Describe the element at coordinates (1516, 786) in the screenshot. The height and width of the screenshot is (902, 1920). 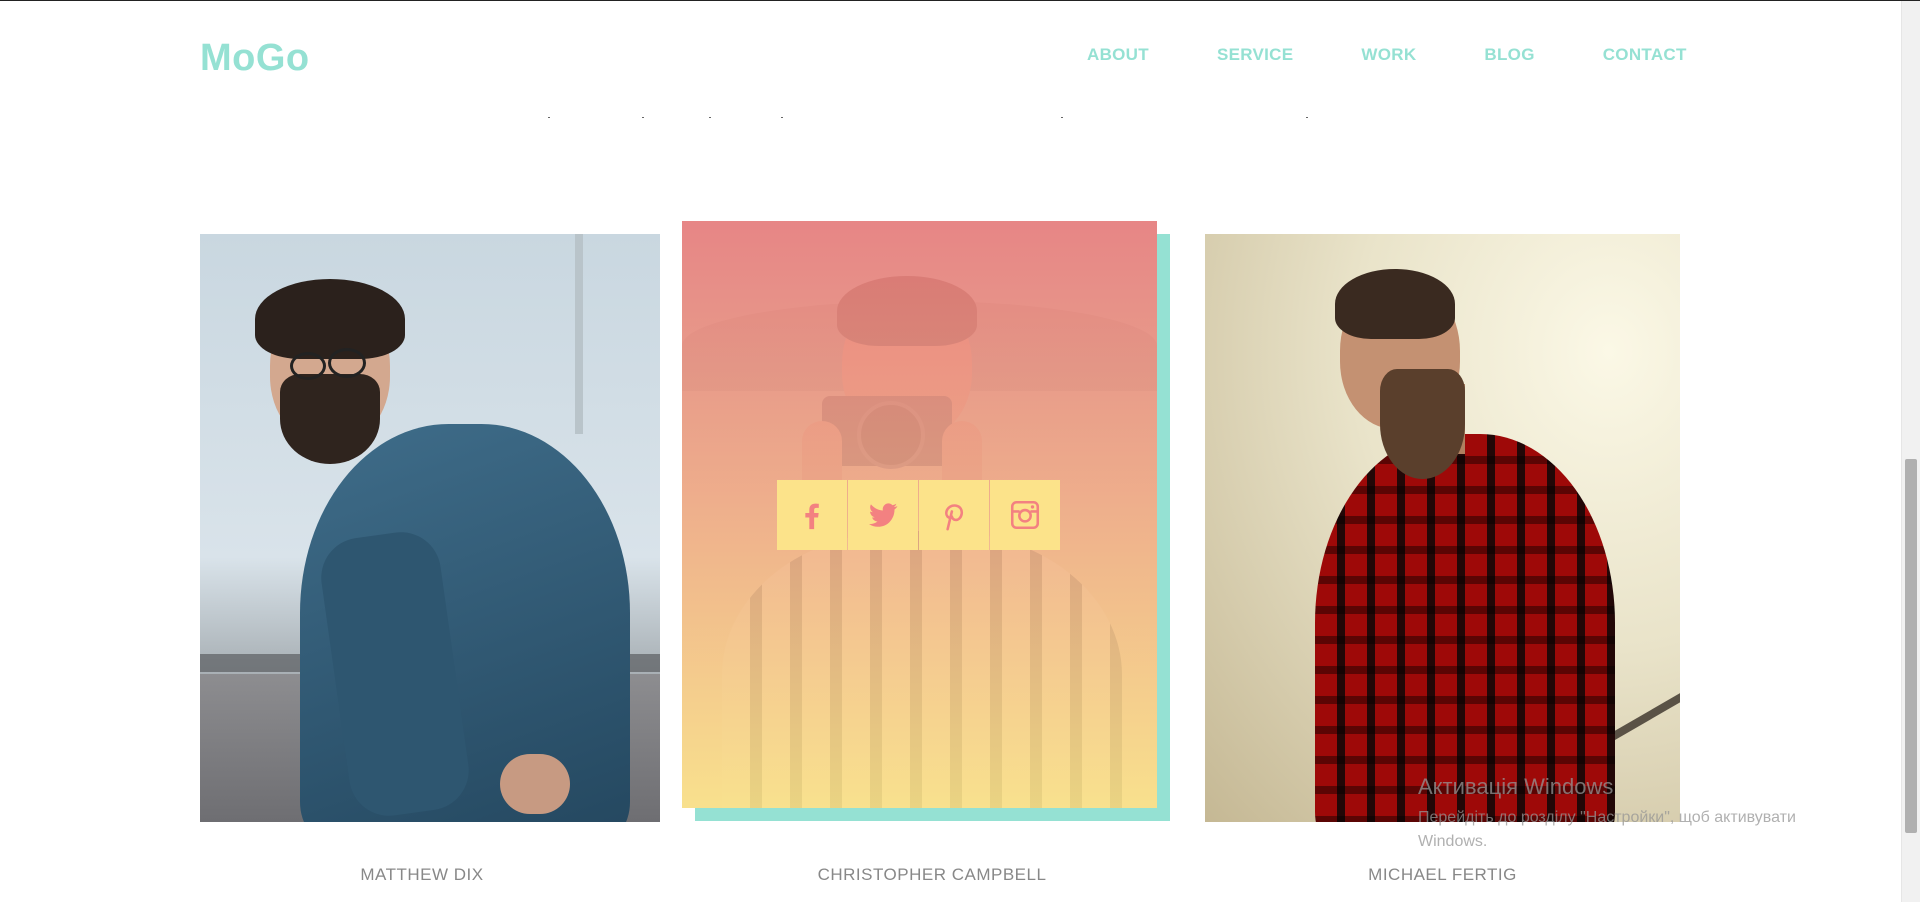
I see `windows-activation-title: Активація Windows` at that location.